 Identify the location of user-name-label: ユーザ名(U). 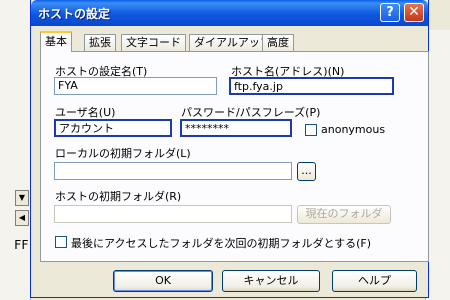
(85, 112).